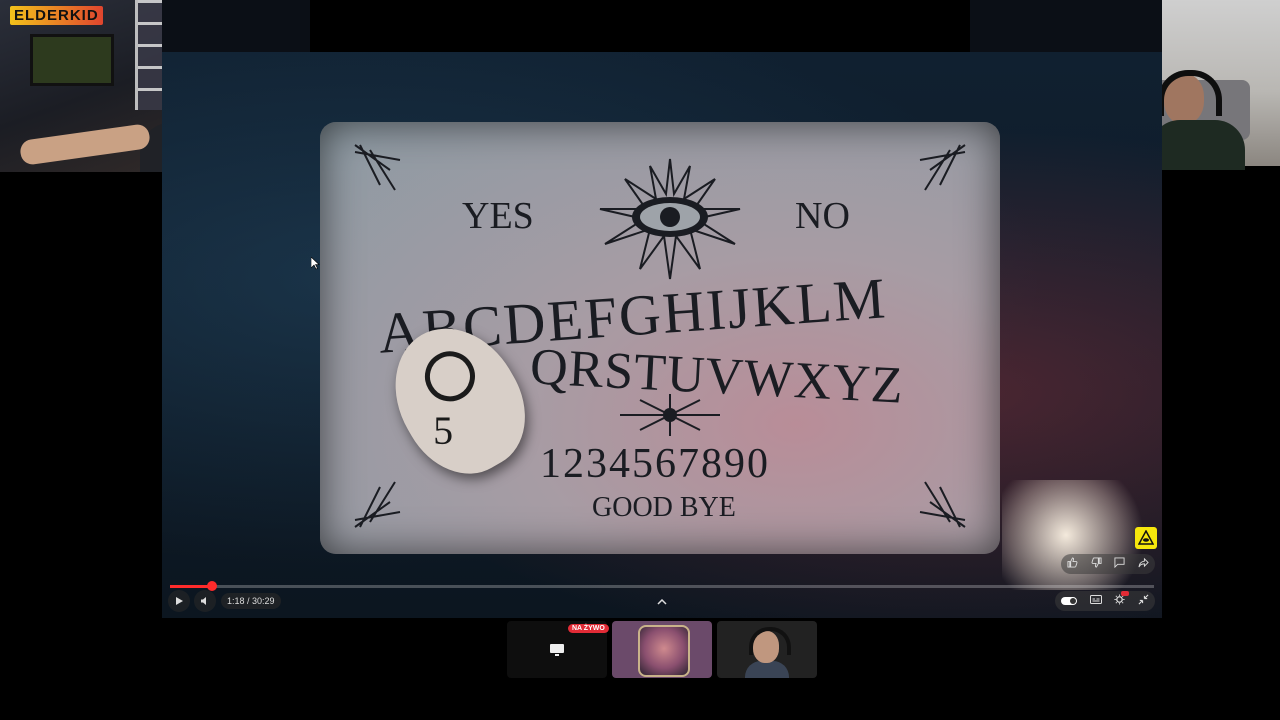 The width and height of the screenshot is (1280, 720). What do you see at coordinates (557, 649) in the screenshot?
I see `screen-share-icon` at bounding box center [557, 649].